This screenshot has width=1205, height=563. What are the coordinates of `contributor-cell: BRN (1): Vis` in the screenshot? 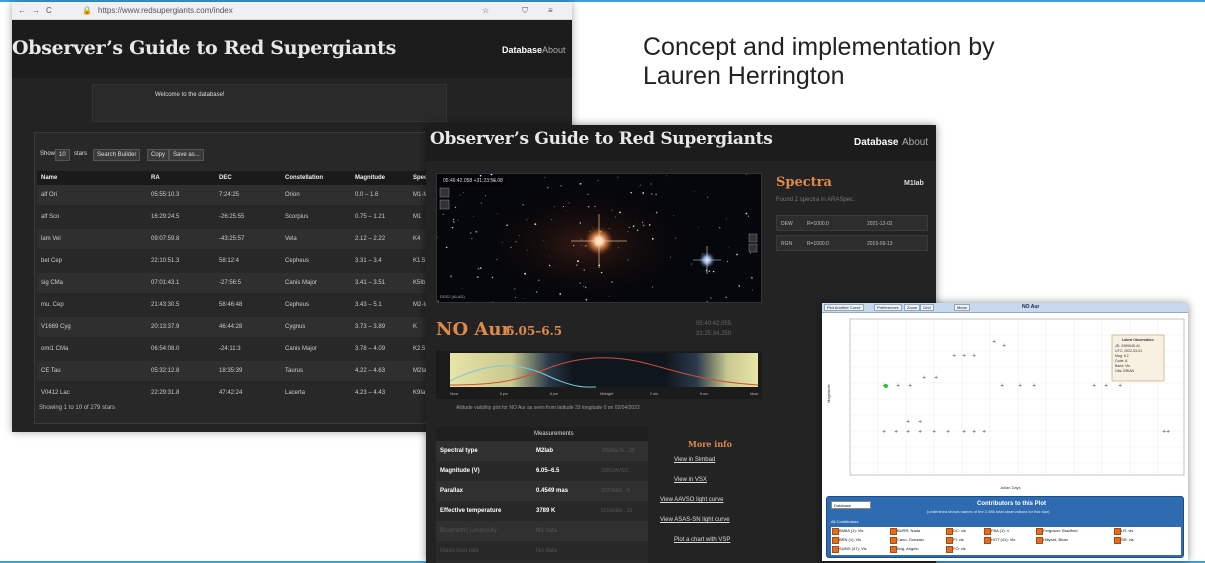 It's located at (846, 540).